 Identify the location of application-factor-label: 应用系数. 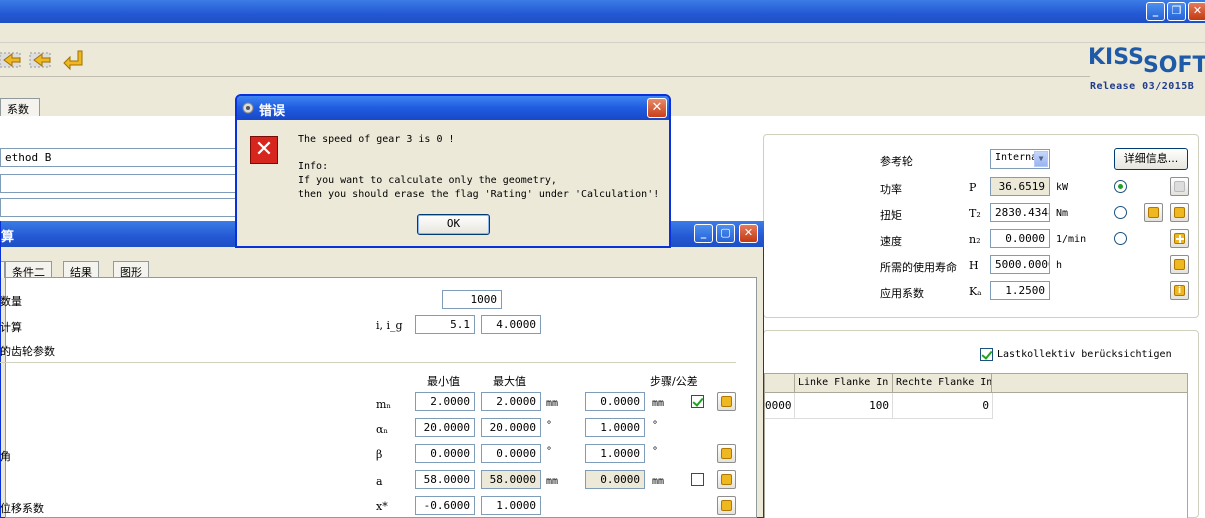
(902, 293).